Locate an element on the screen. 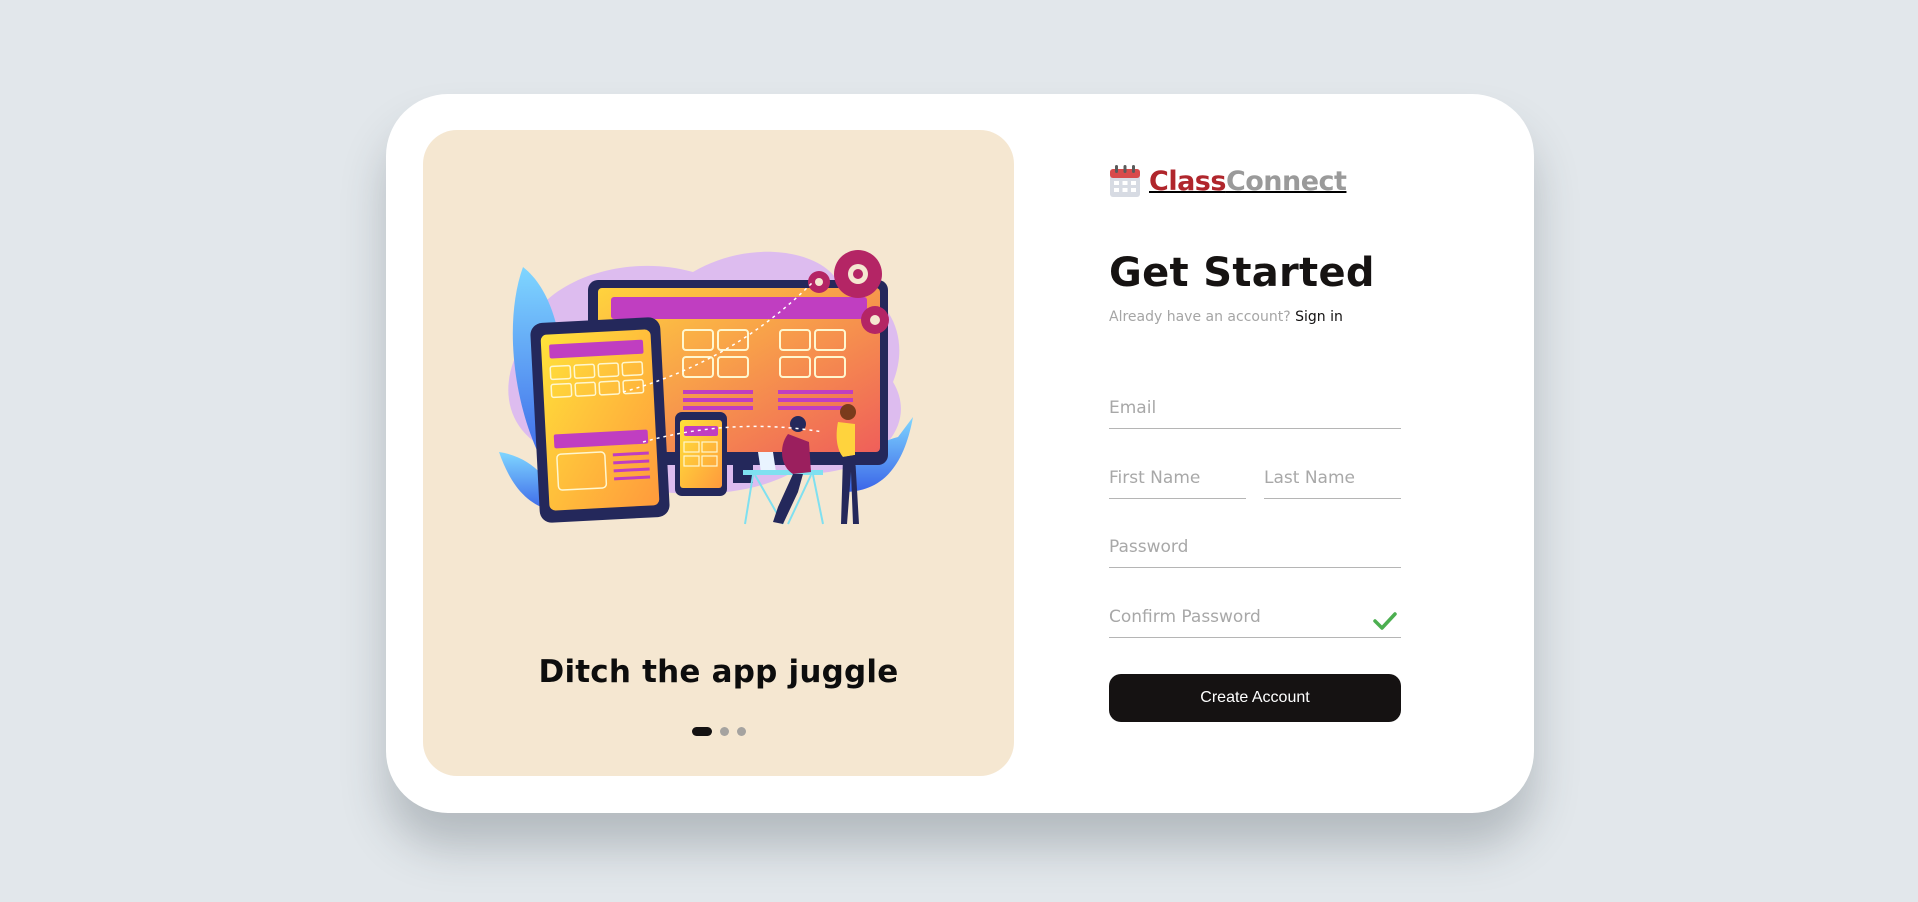 The width and height of the screenshot is (1918, 902). signin-prompt-text: Already have an account? is located at coordinates (1200, 317).